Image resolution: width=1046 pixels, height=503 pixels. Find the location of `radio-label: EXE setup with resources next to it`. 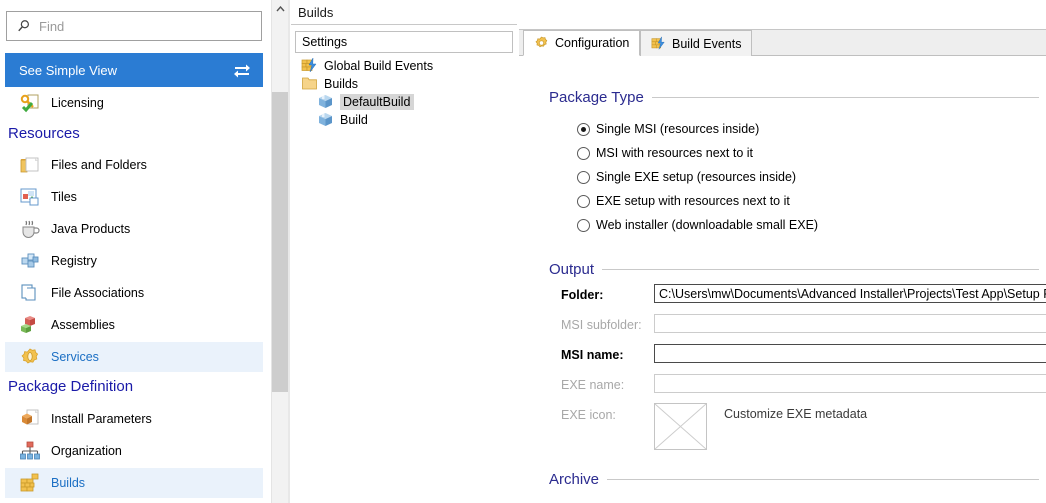

radio-label: EXE setup with resources next to it is located at coordinates (693, 201).